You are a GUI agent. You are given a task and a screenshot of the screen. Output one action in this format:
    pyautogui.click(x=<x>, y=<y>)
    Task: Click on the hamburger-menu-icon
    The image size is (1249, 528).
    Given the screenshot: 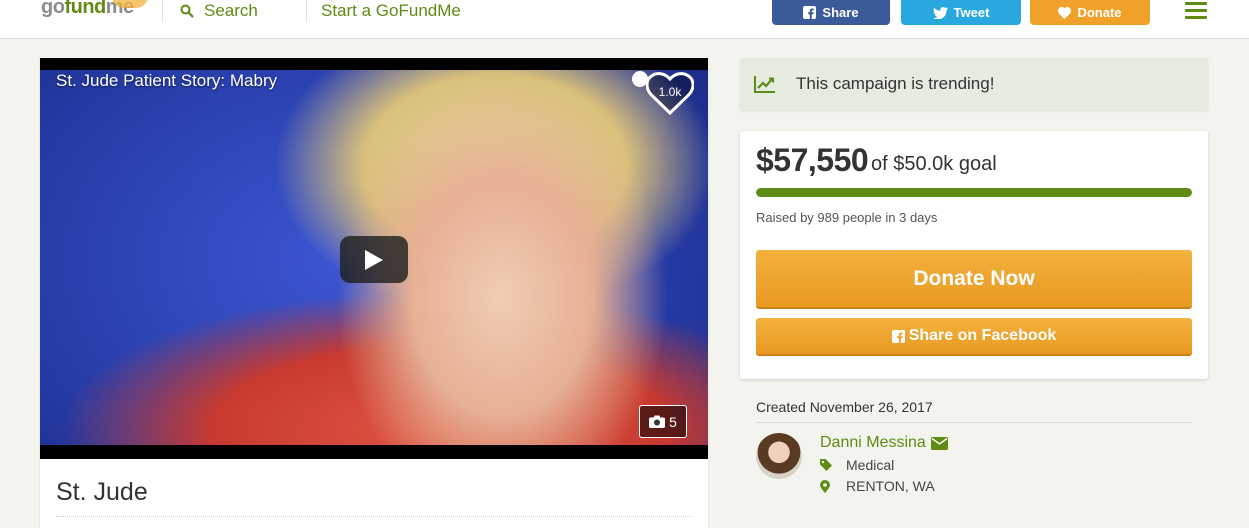 What is the action you would take?
    pyautogui.click(x=1196, y=12)
    